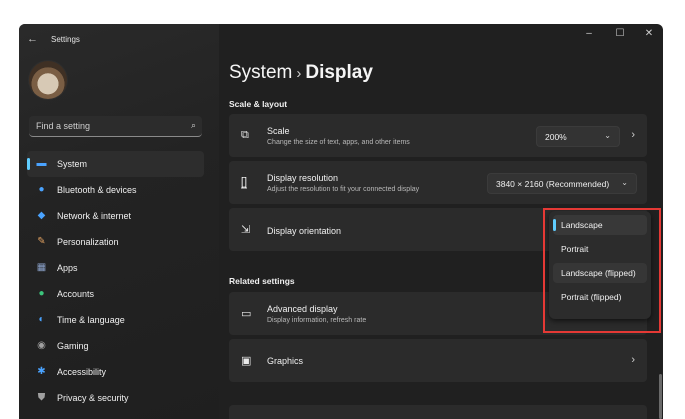 This screenshot has width=685, height=419. What do you see at coordinates (97, 190) in the screenshot?
I see `sidebar-item-label: Bluetooth & devices` at bounding box center [97, 190].